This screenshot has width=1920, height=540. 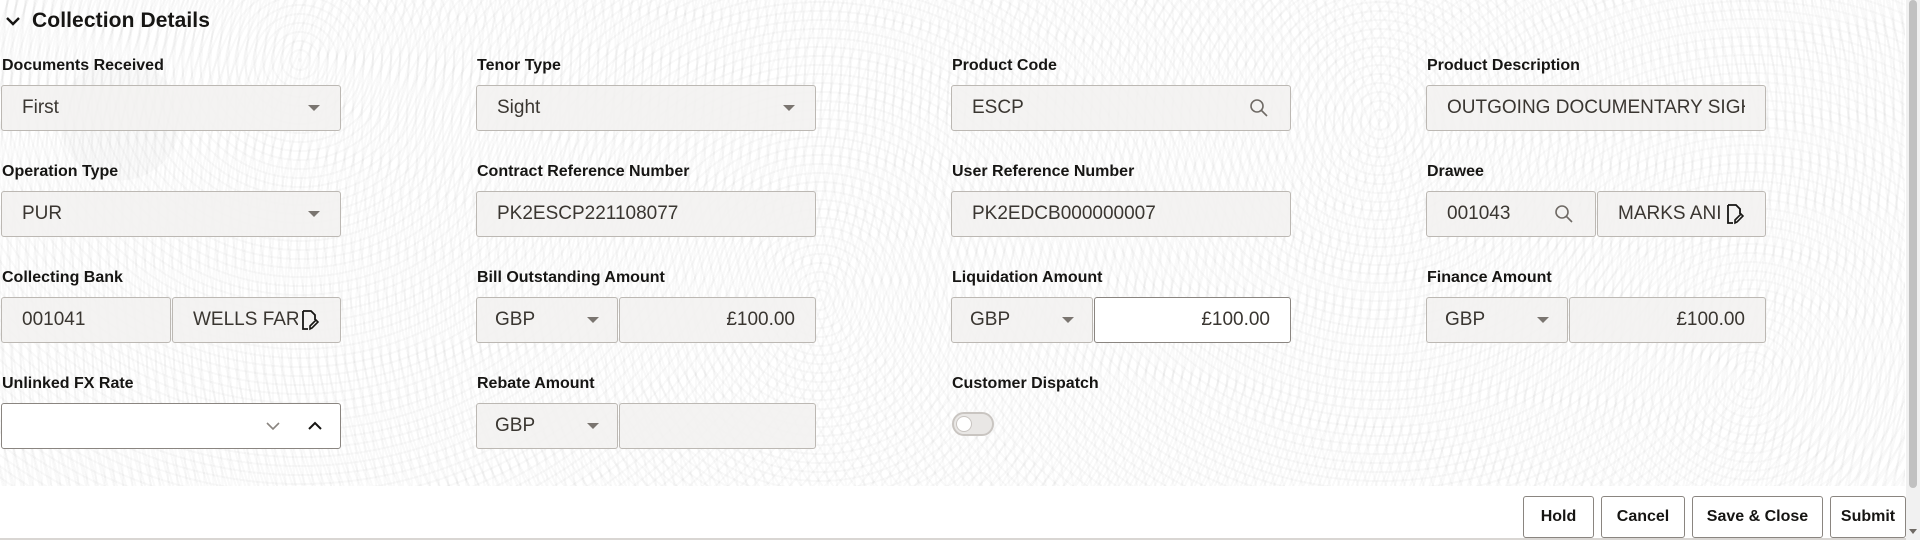 What do you see at coordinates (1868, 517) in the screenshot?
I see `submit-button: Submit` at bounding box center [1868, 517].